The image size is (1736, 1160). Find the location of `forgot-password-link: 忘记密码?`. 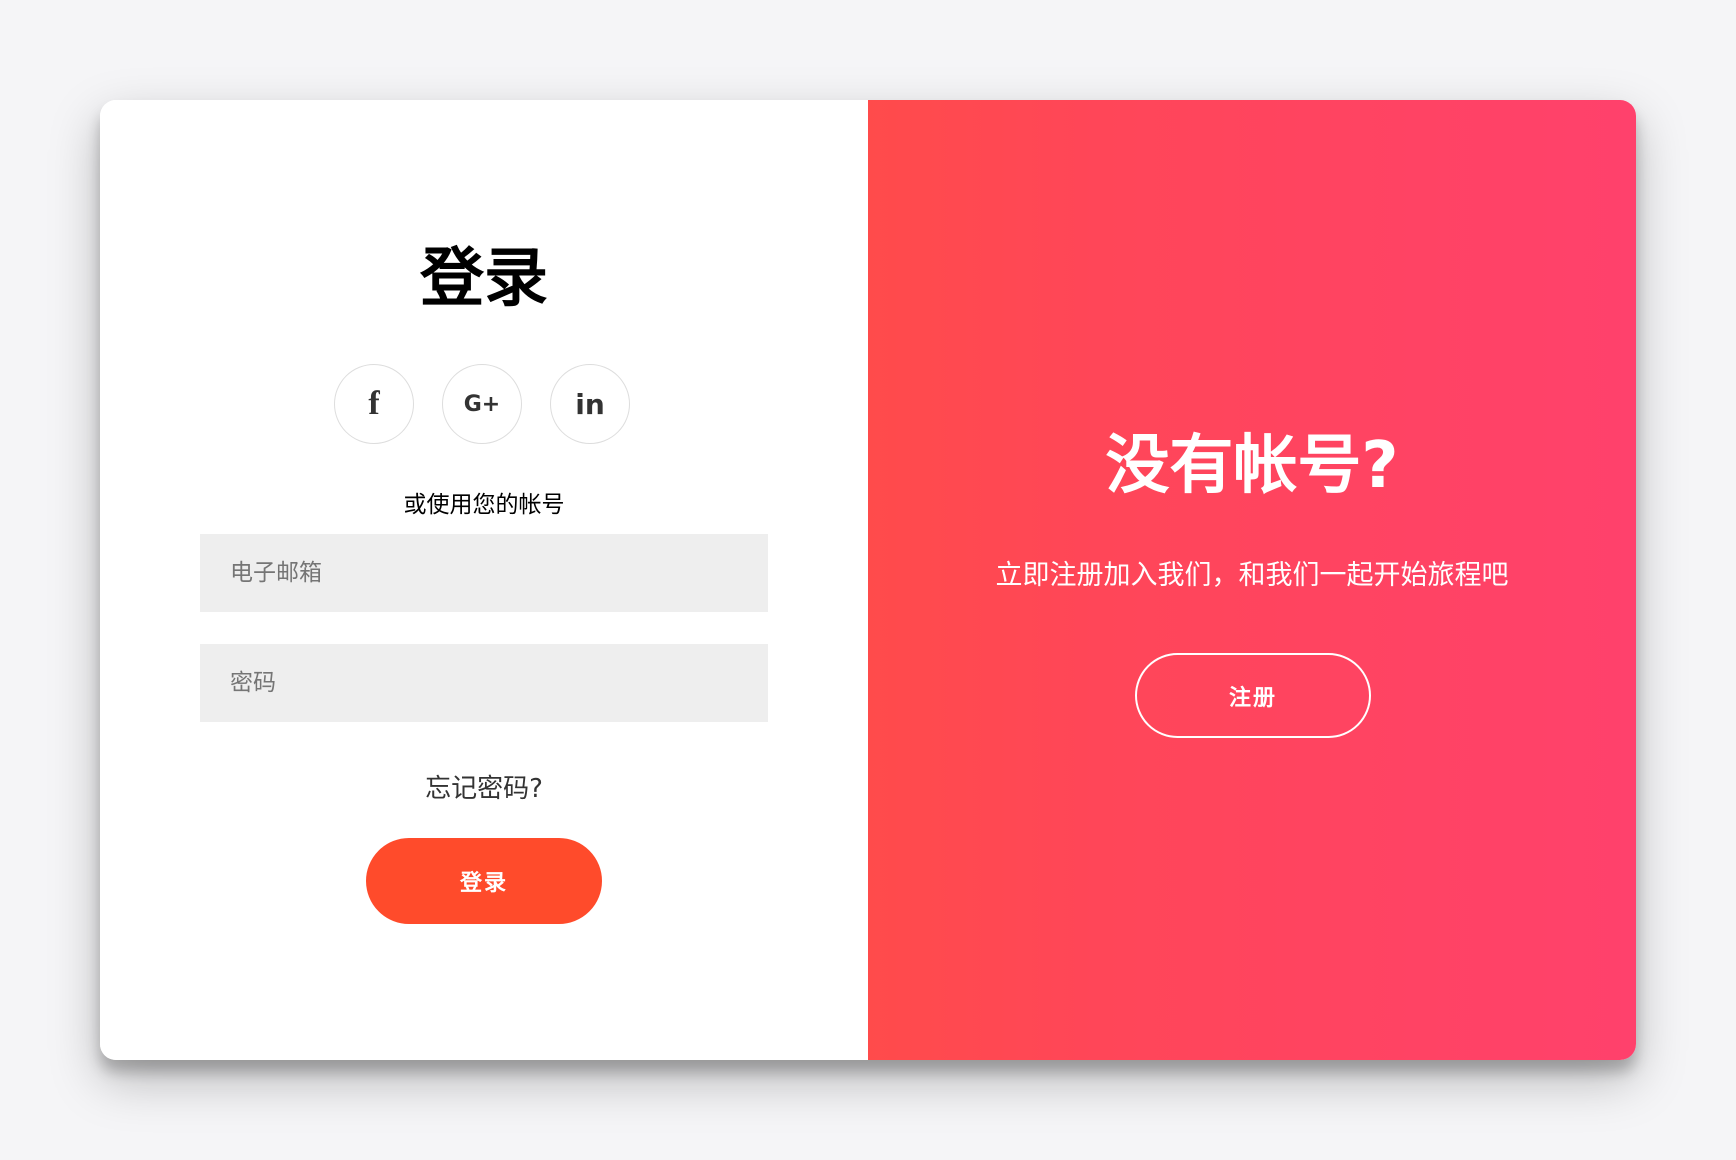

forgot-password-link: 忘记密码? is located at coordinates (484, 786).